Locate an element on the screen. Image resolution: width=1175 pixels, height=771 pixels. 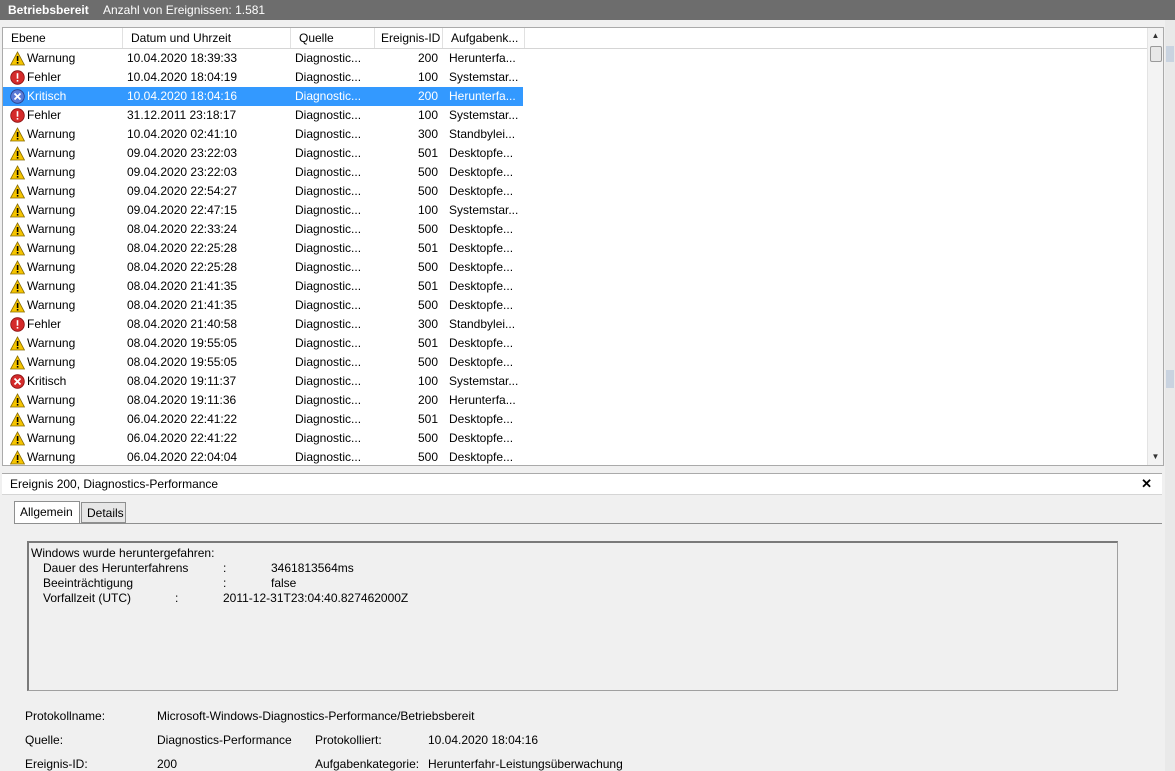
scrollbar-thumb is located at coordinates (1156, 54).